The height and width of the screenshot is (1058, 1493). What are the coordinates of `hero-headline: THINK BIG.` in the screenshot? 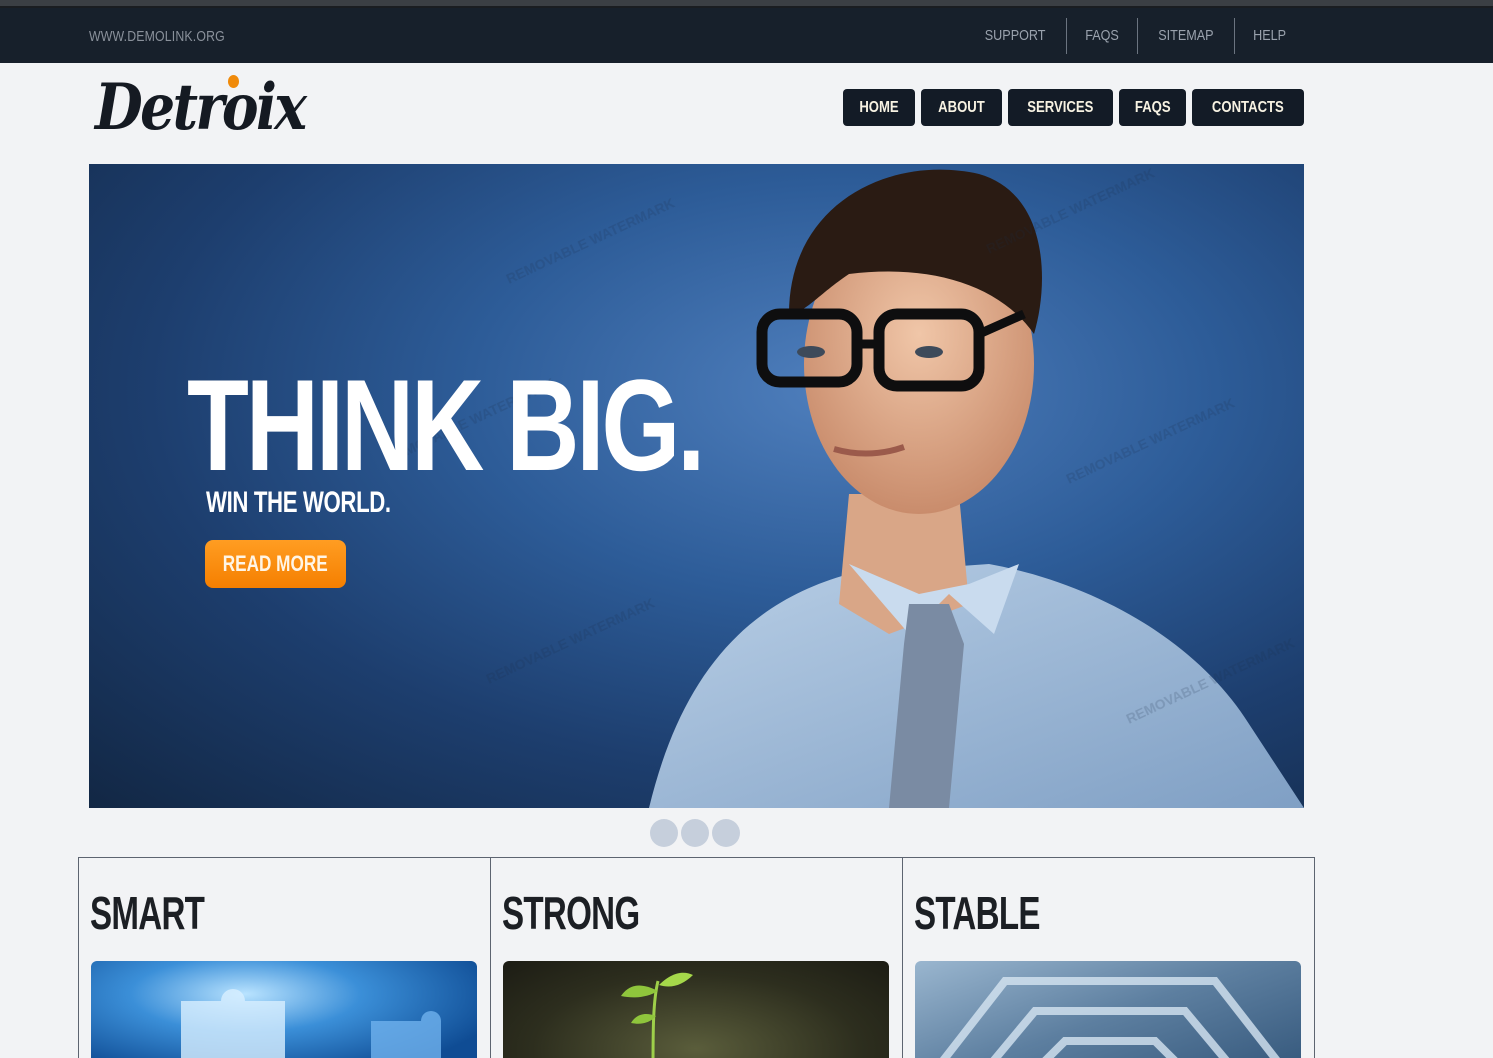 It's located at (446, 425).